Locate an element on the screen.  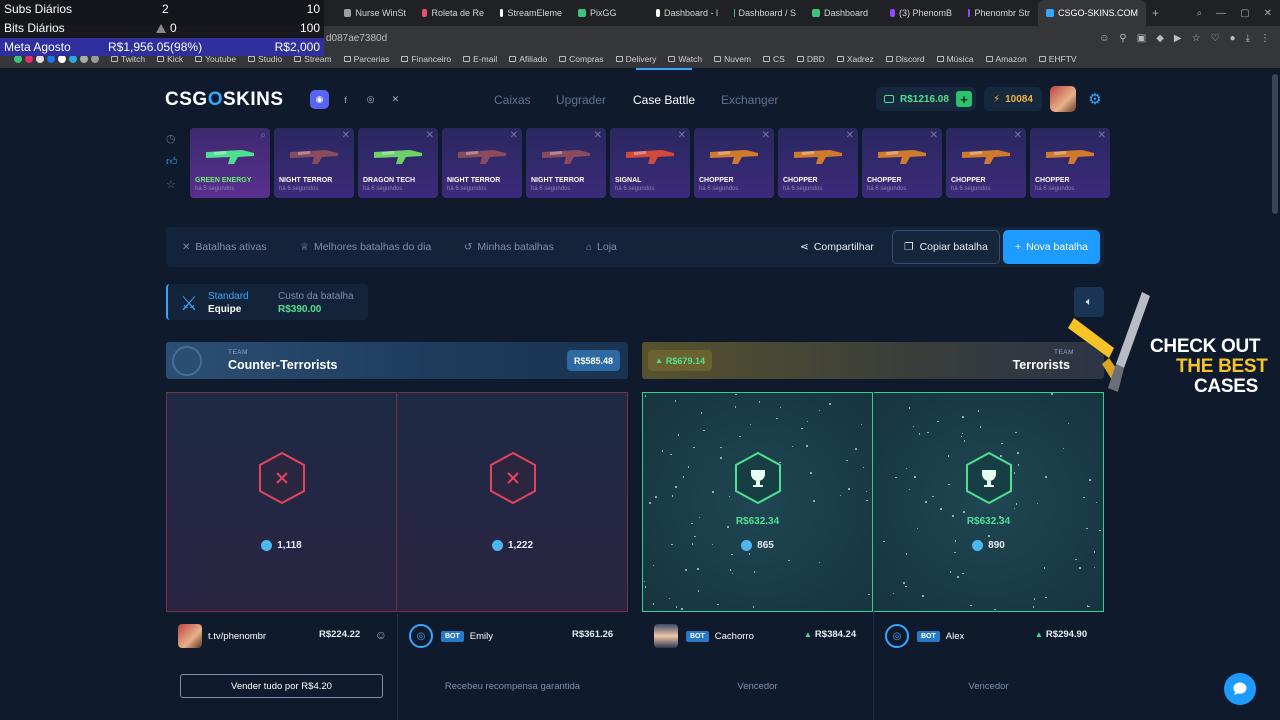
browser-tab: Roleta de Re is located at coordinates (453, 13).